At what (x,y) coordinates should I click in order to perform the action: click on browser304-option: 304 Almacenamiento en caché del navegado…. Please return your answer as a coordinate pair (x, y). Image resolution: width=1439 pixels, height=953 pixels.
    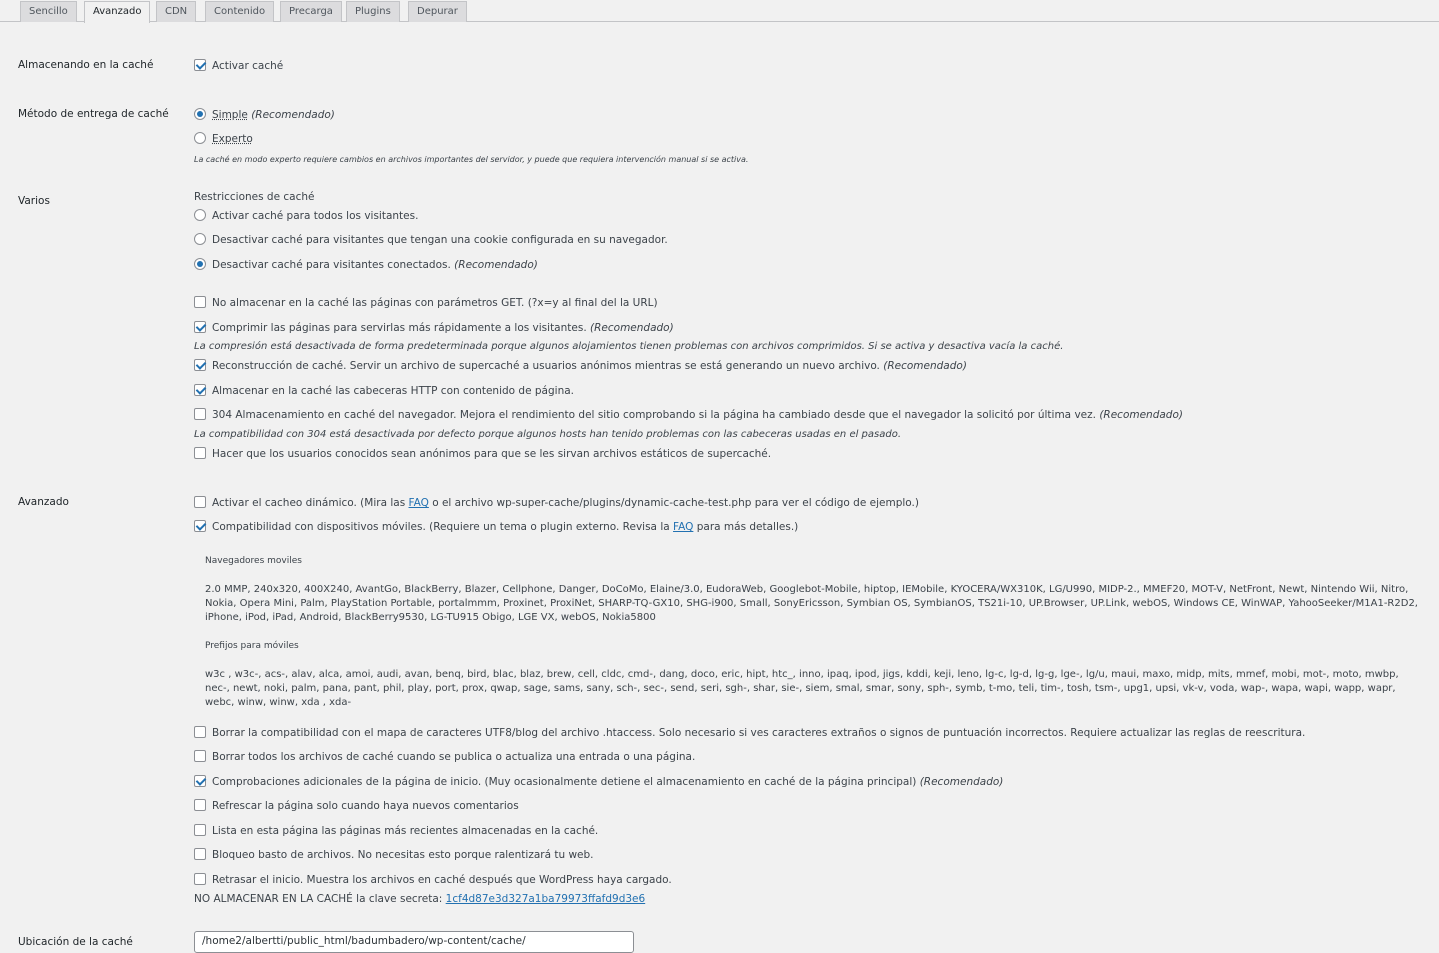
    Looking at the image, I should click on (688, 415).